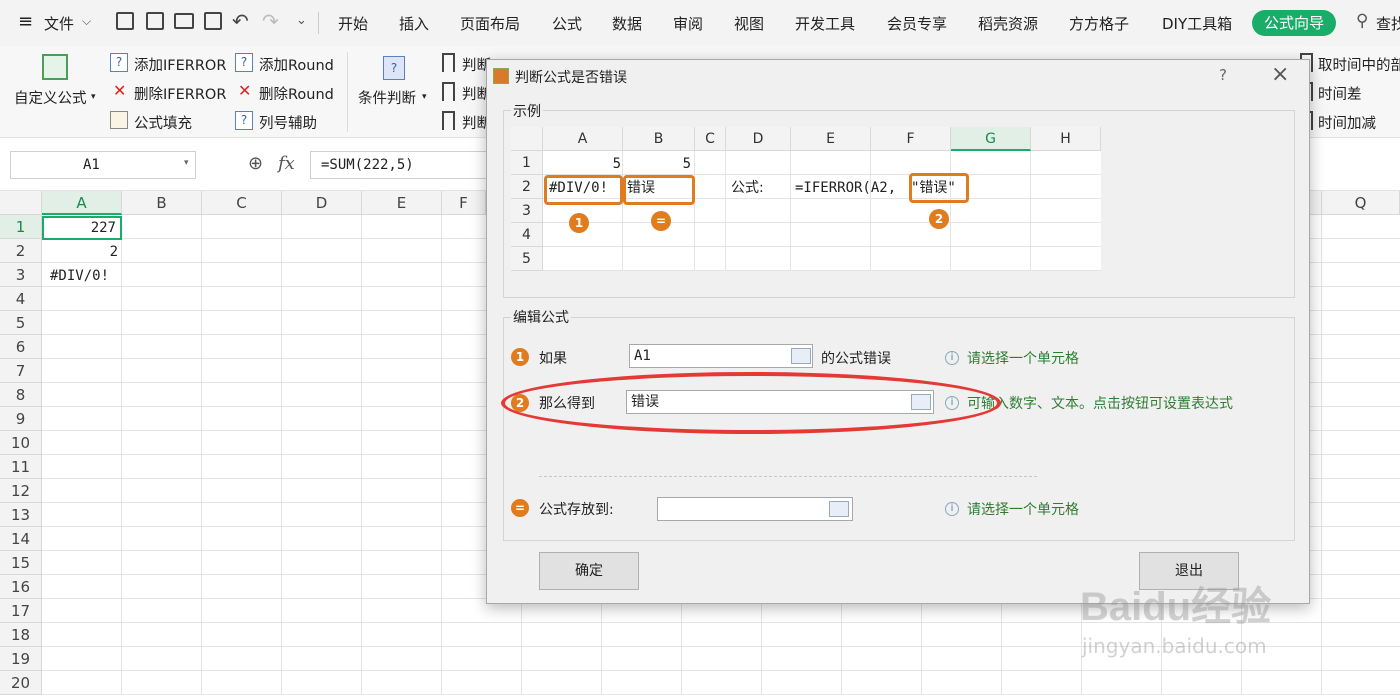  Describe the element at coordinates (25, 21) in the screenshot. I see `hamburger-icon: ≡` at that location.